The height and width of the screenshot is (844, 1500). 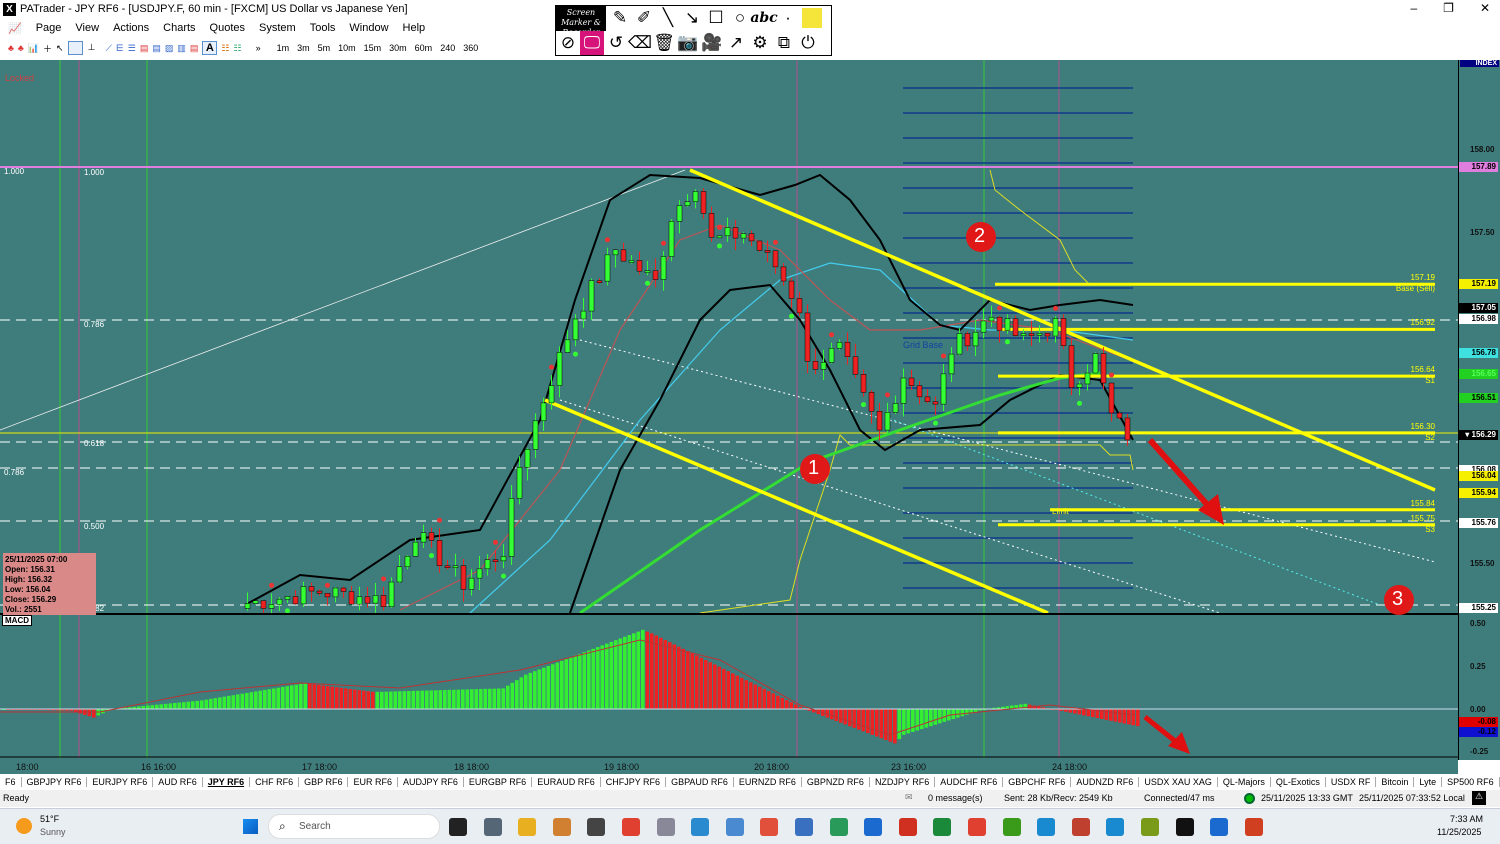 What do you see at coordinates (1478, 722) in the screenshot?
I see `macd-value-box: -0.08` at bounding box center [1478, 722].